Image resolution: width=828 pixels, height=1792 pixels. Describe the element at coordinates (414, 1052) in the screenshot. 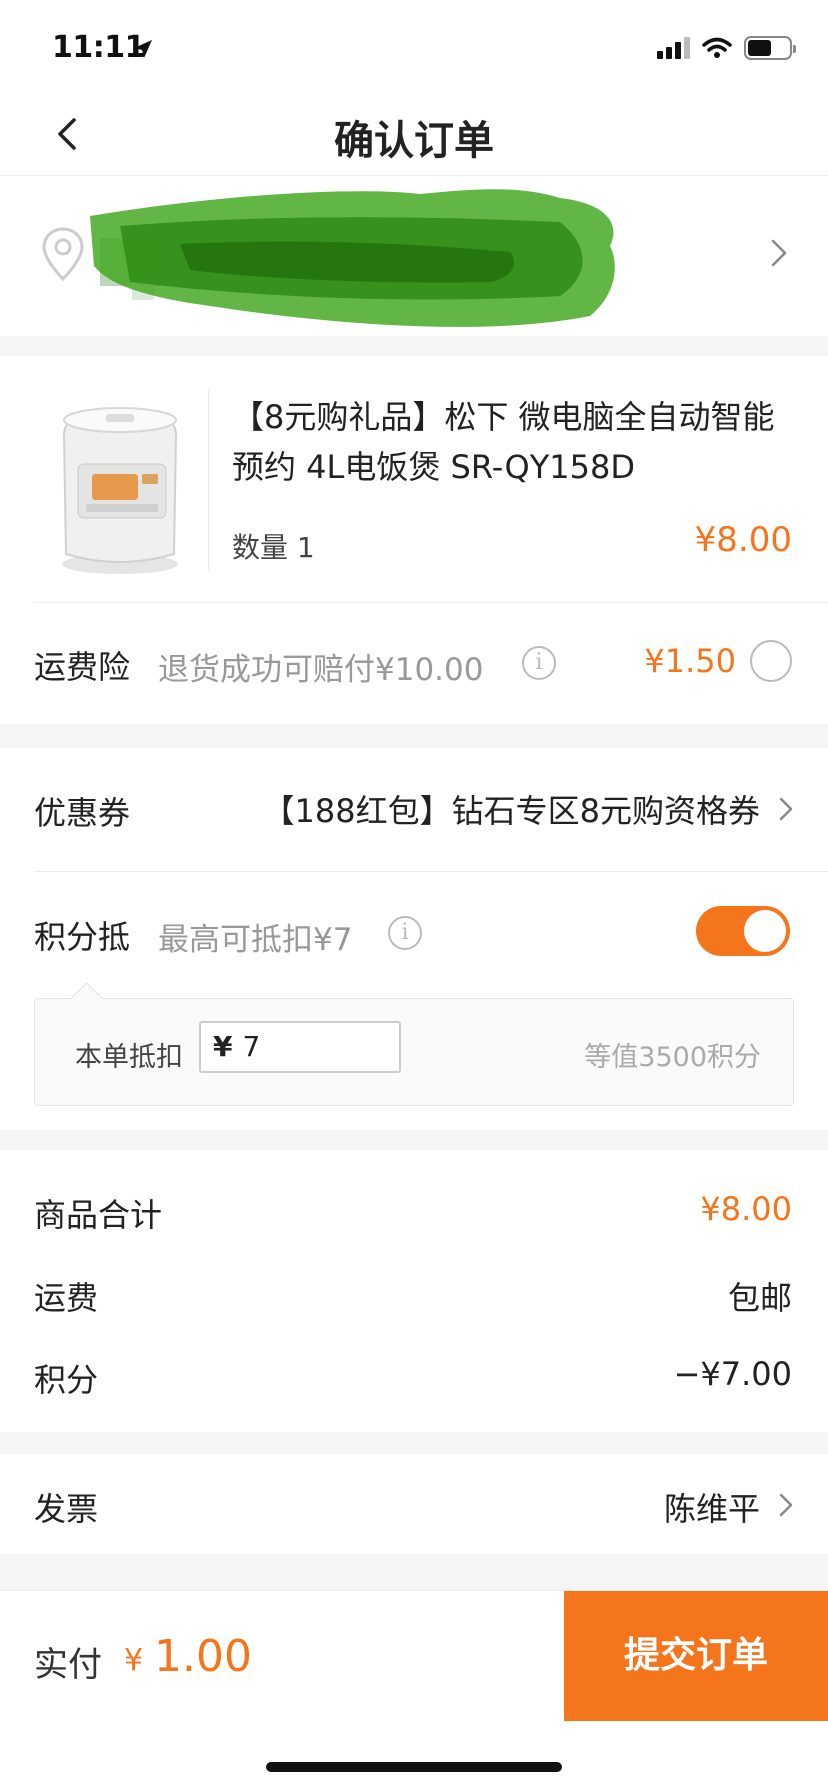

I see `points-deduct-box: 本单抵扣 ¥7 等值3500积分` at that location.